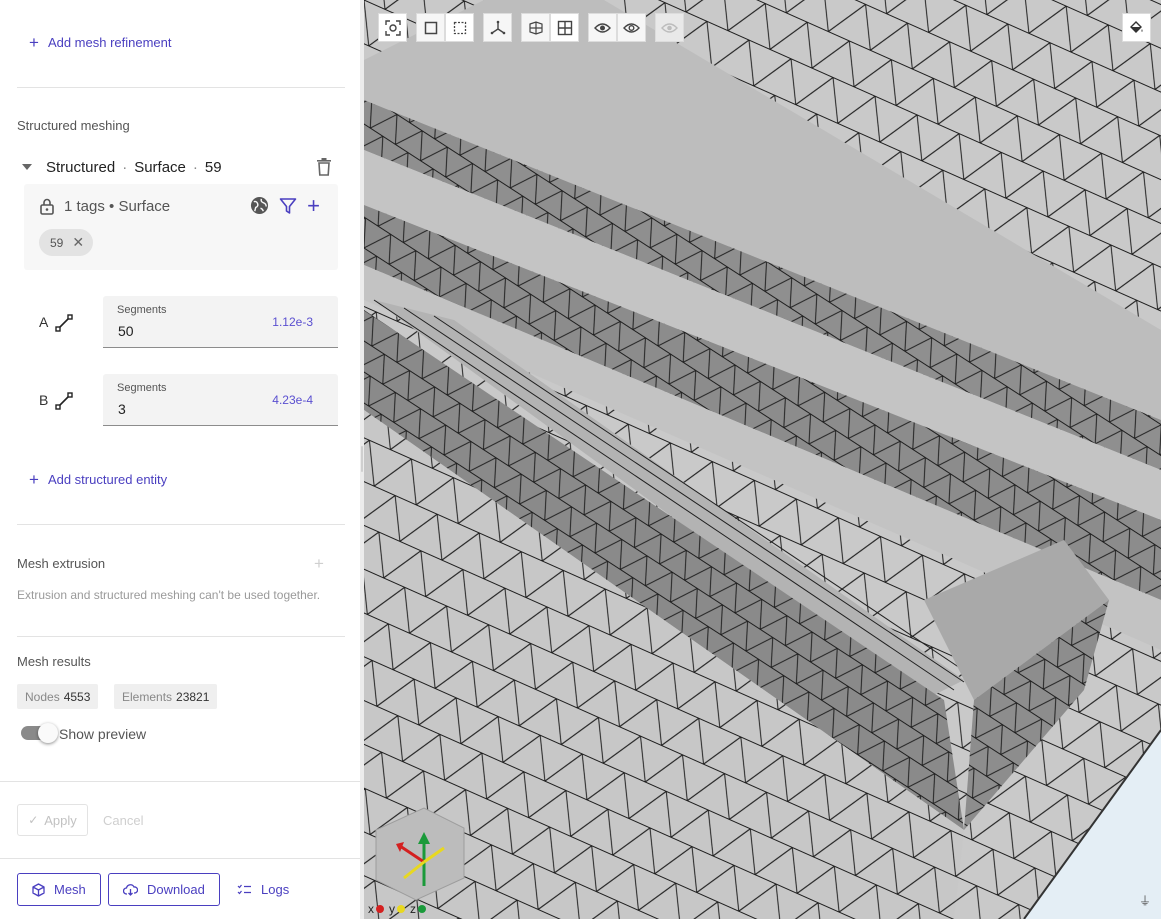  What do you see at coordinates (259, 205) in the screenshot?
I see `globe-icon` at bounding box center [259, 205].